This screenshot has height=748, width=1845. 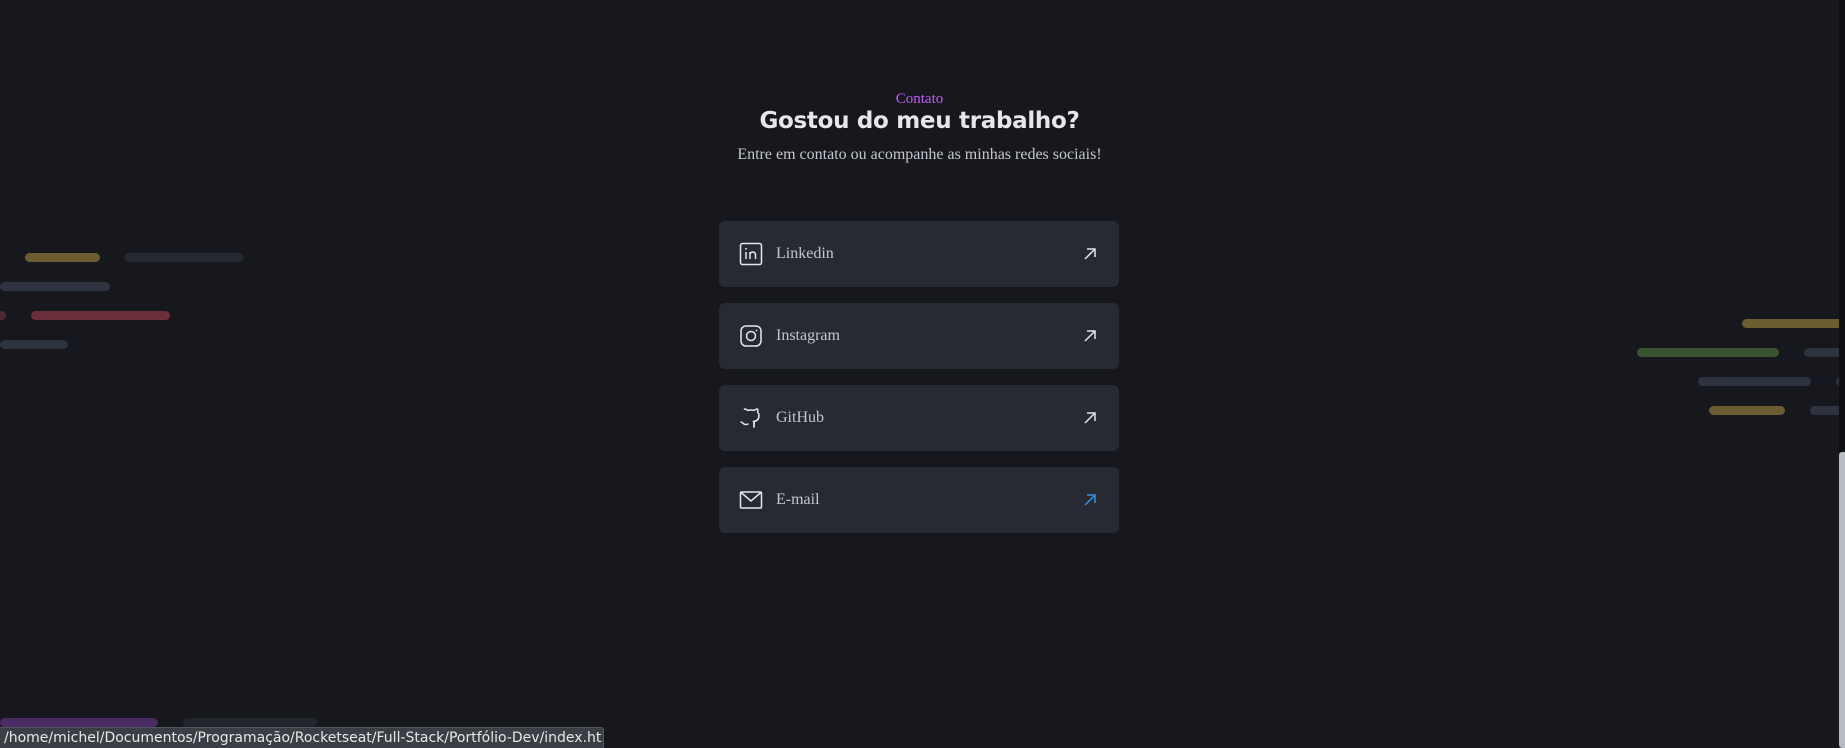 I want to click on linkedin-label: Linkedin, so click(x=805, y=253).